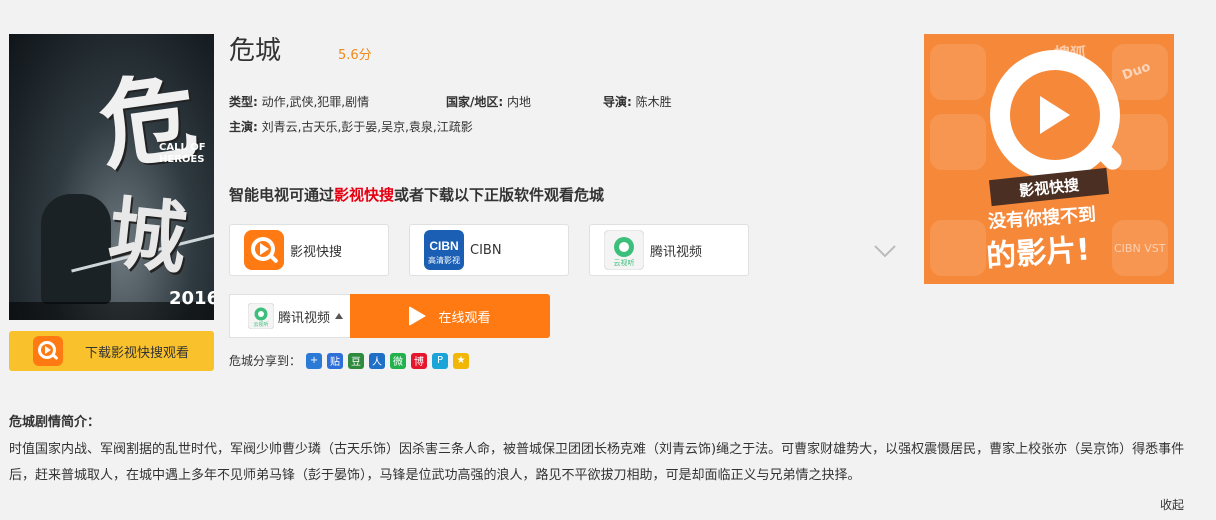 The image size is (1216, 520). I want to click on movie-poster: 危 城 CALL OF HEROES 2016, so click(111, 177).